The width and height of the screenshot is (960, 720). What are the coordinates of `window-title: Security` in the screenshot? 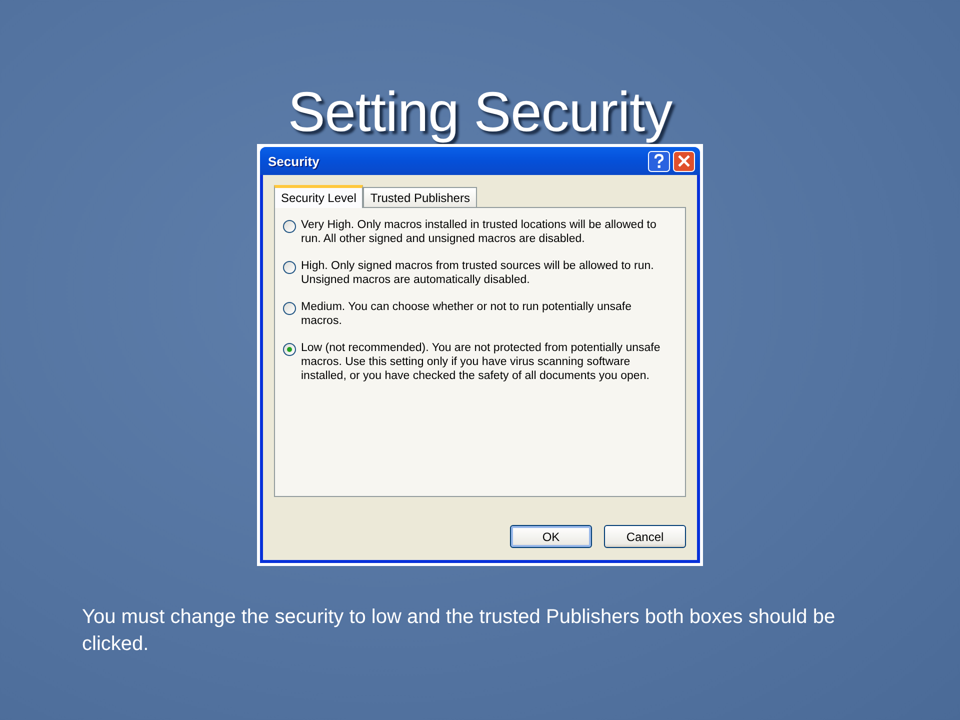 It's located at (294, 161).